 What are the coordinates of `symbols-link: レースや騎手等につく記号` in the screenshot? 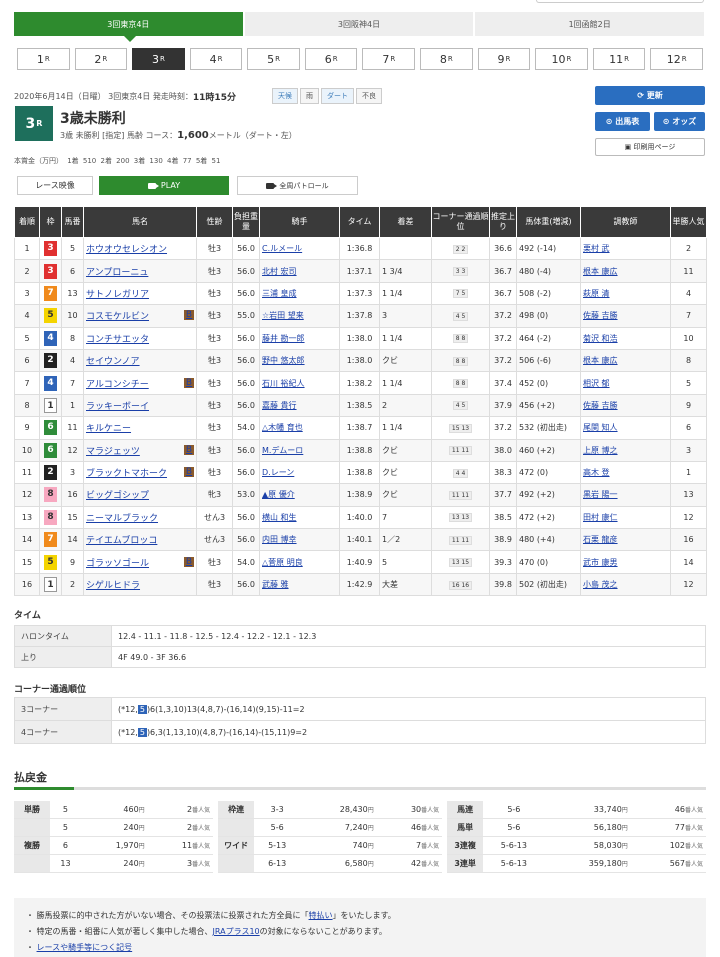 It's located at (85, 947).